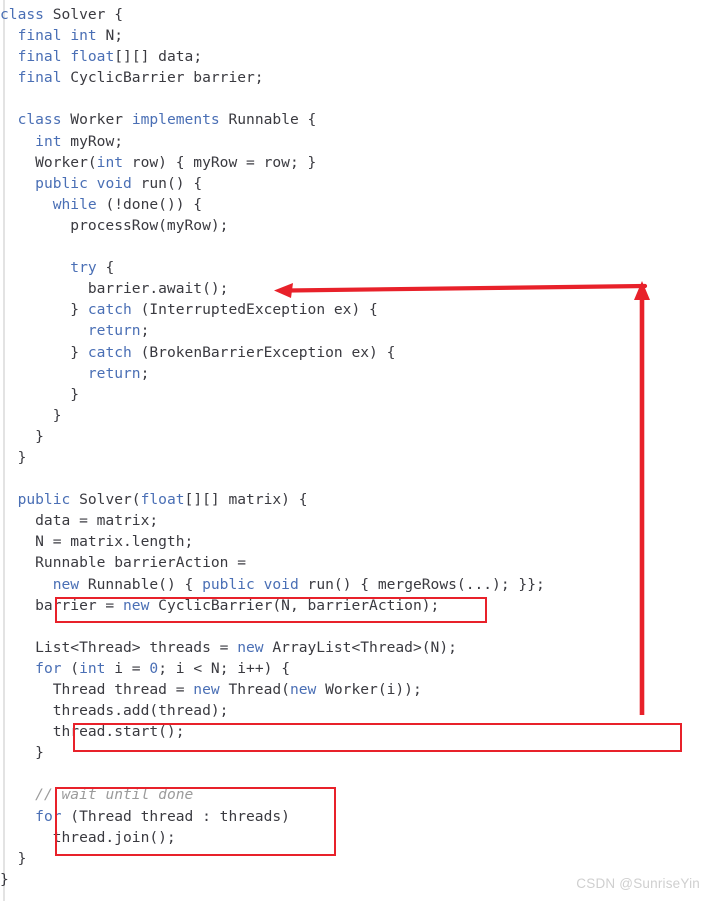 The image size is (712, 901). I want to click on code-line: threads.add(thread);, so click(356, 710).